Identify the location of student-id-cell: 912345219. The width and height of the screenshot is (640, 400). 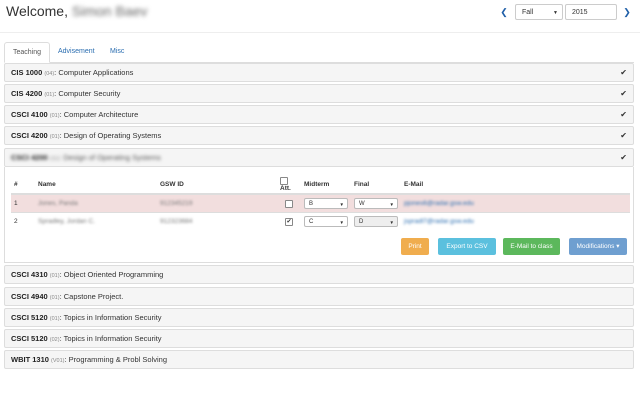
(217, 203).